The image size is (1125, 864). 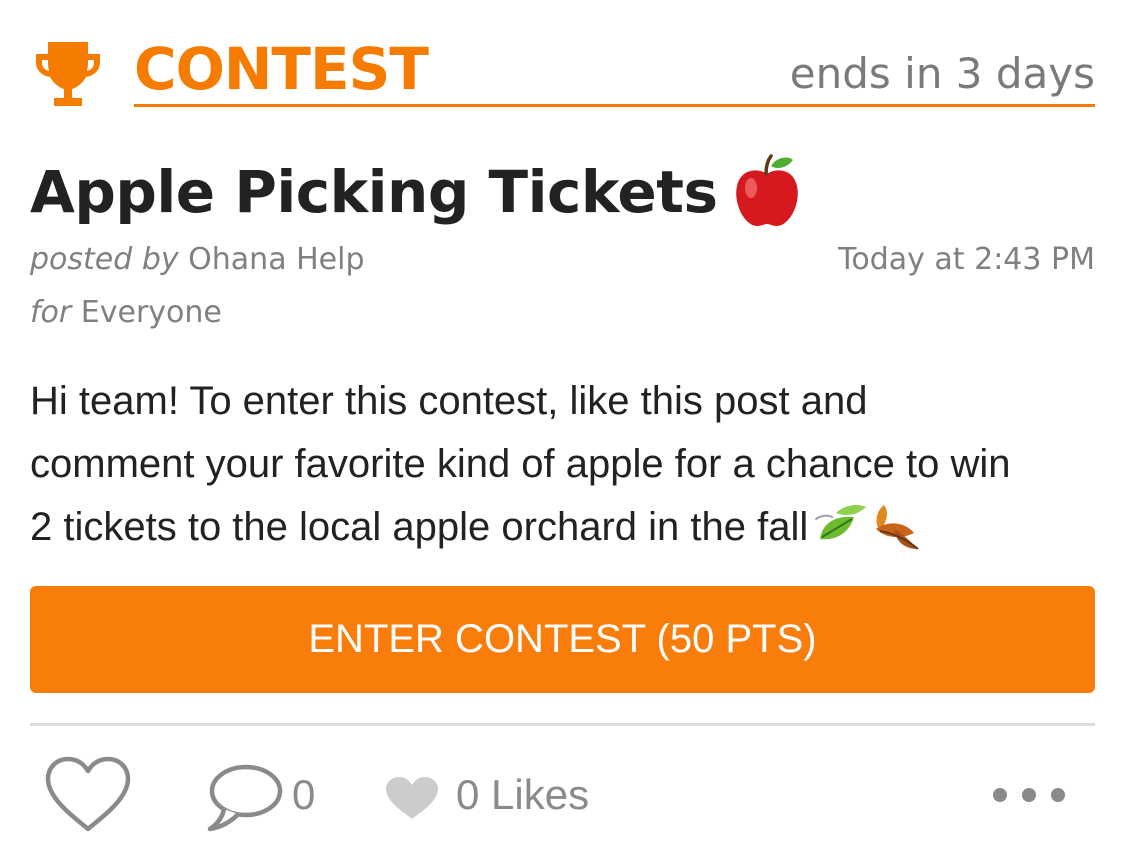 What do you see at coordinates (374, 192) in the screenshot?
I see `post-title: Apple Picking Tickets` at bounding box center [374, 192].